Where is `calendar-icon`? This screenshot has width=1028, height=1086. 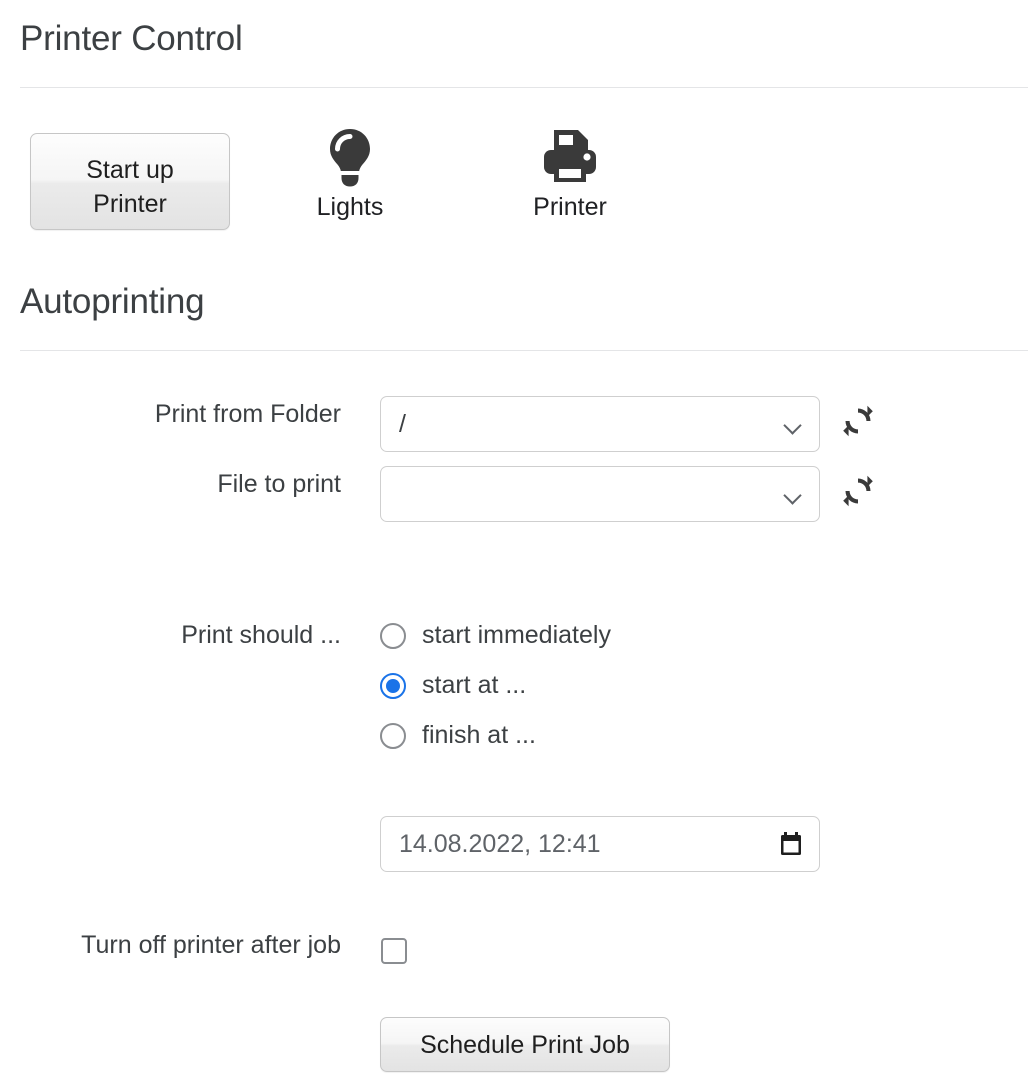 calendar-icon is located at coordinates (791, 844).